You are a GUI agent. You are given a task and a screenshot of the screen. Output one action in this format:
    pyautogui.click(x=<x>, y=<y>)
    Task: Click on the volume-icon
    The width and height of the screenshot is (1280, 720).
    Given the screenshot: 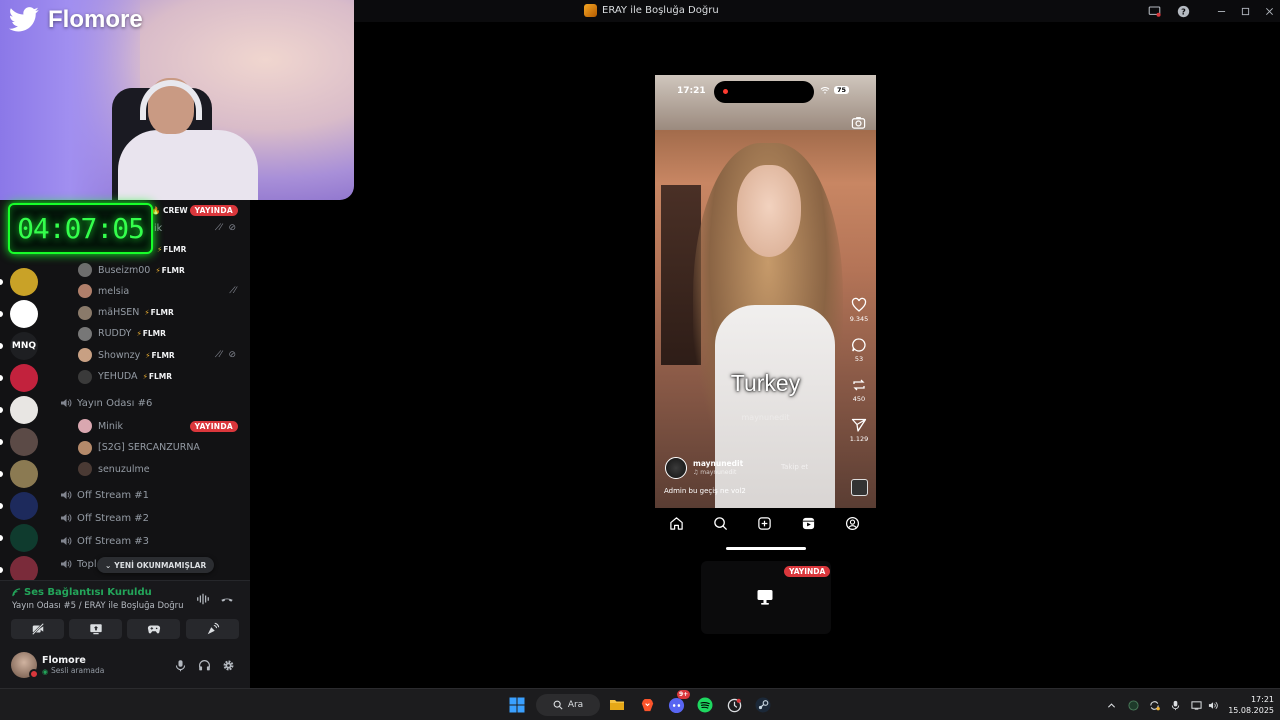 What is the action you would take?
    pyautogui.click(x=1213, y=705)
    